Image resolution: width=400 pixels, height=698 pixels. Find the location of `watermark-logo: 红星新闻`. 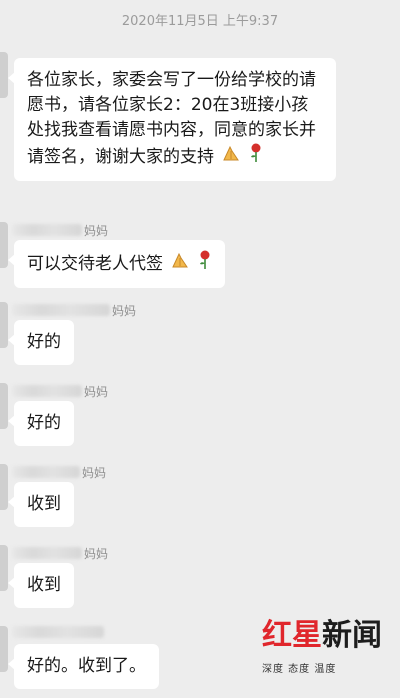

watermark-logo: 红星新闻 is located at coordinates (322, 635).